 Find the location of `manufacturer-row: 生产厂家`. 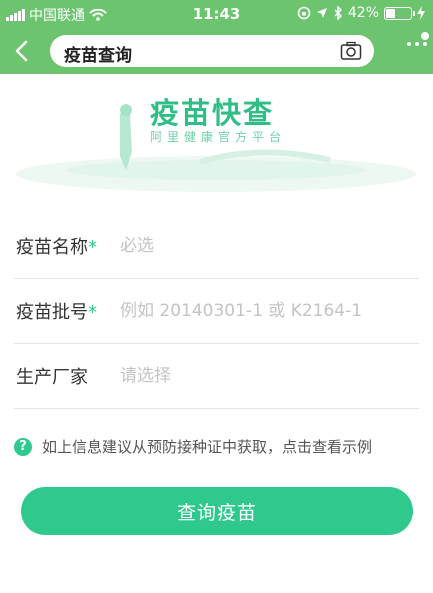

manufacturer-row: 生产厂家 is located at coordinates (216, 376).